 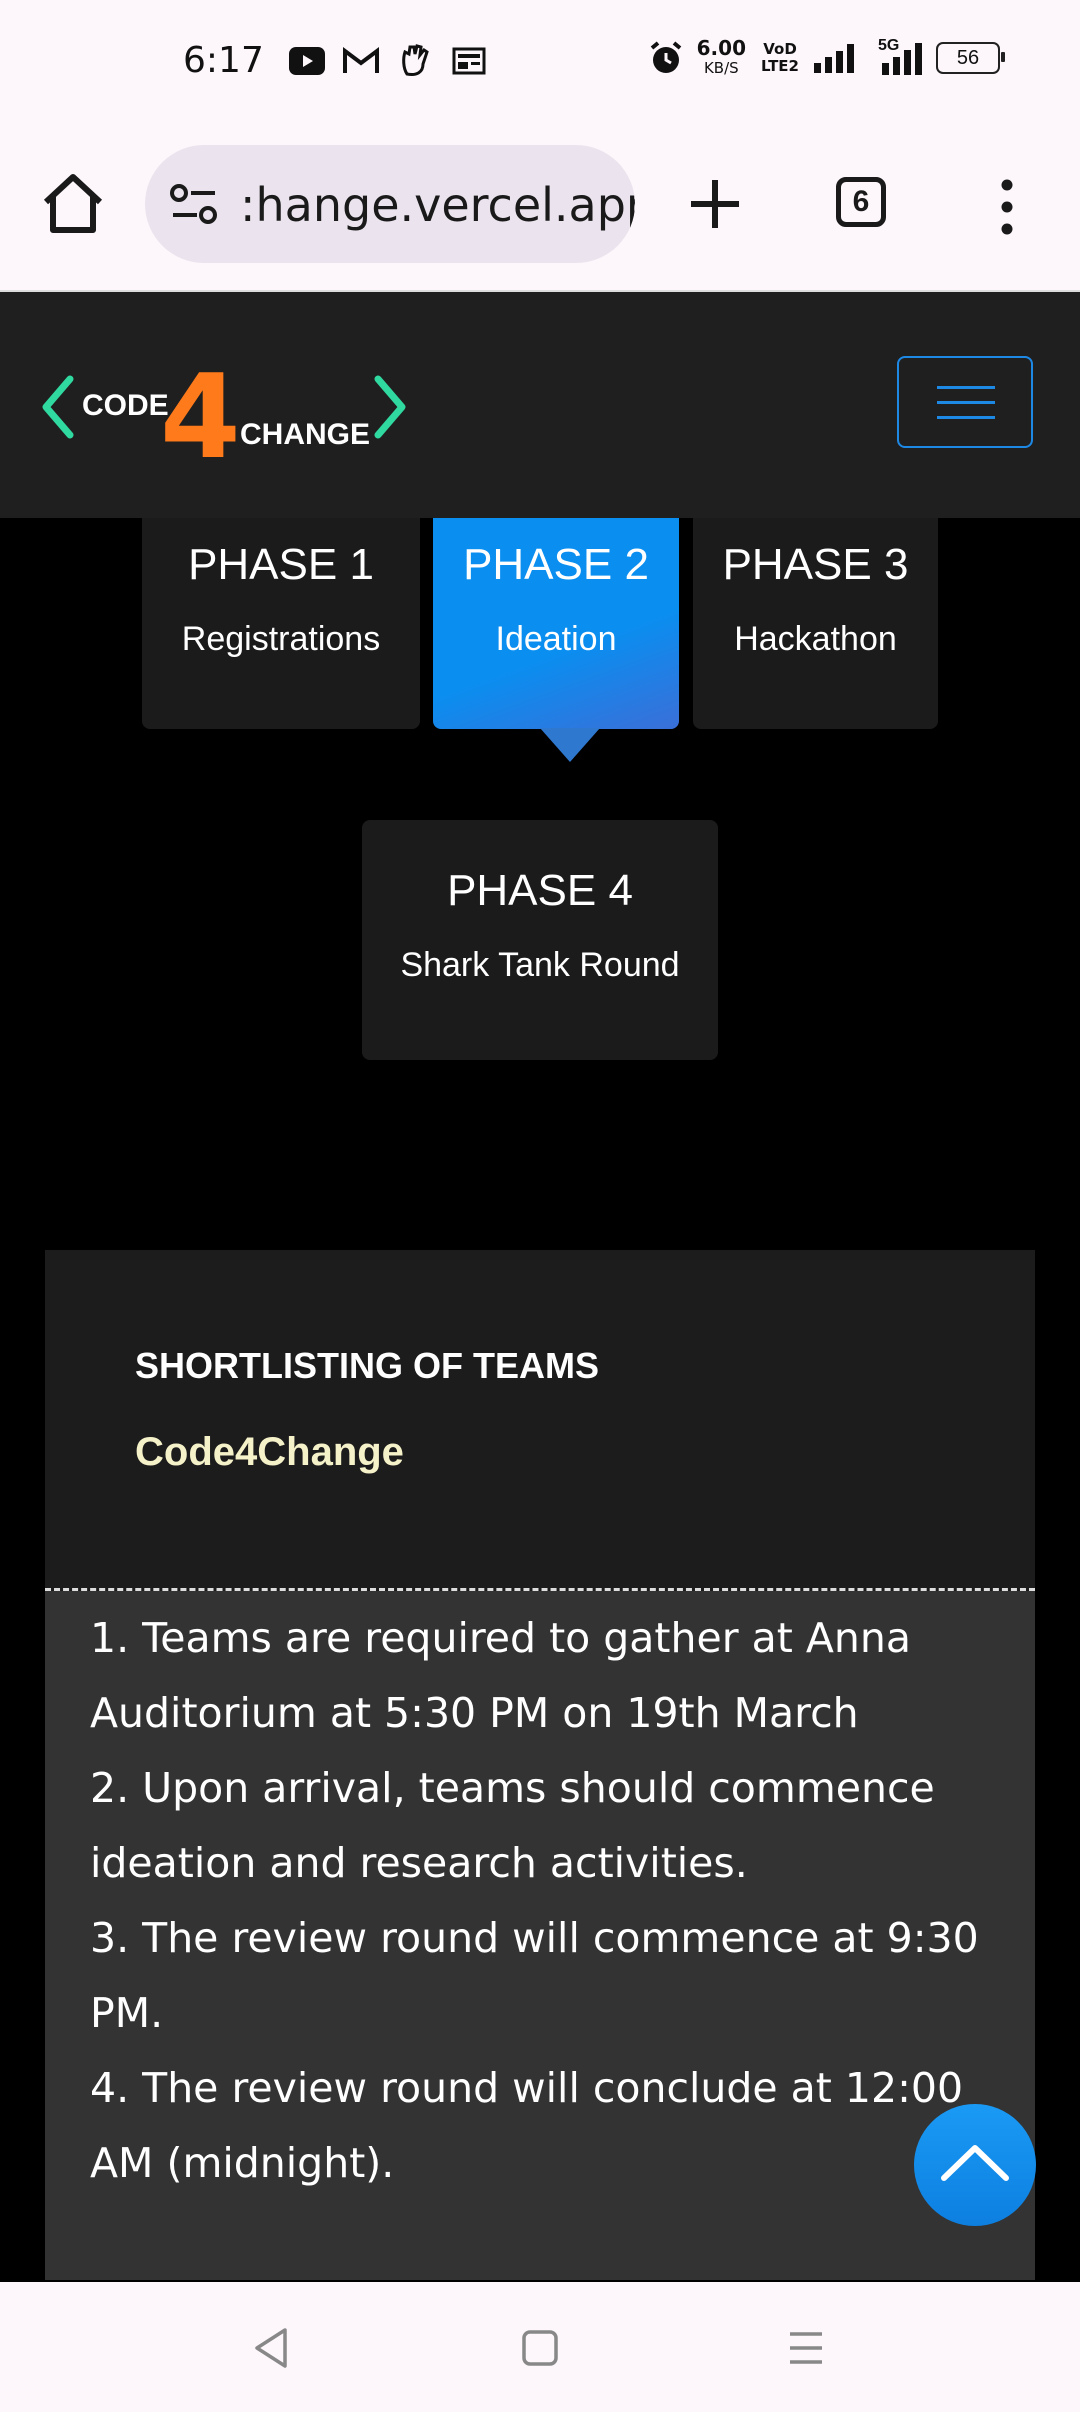 I want to click on signal-icon, so click(x=834, y=58).